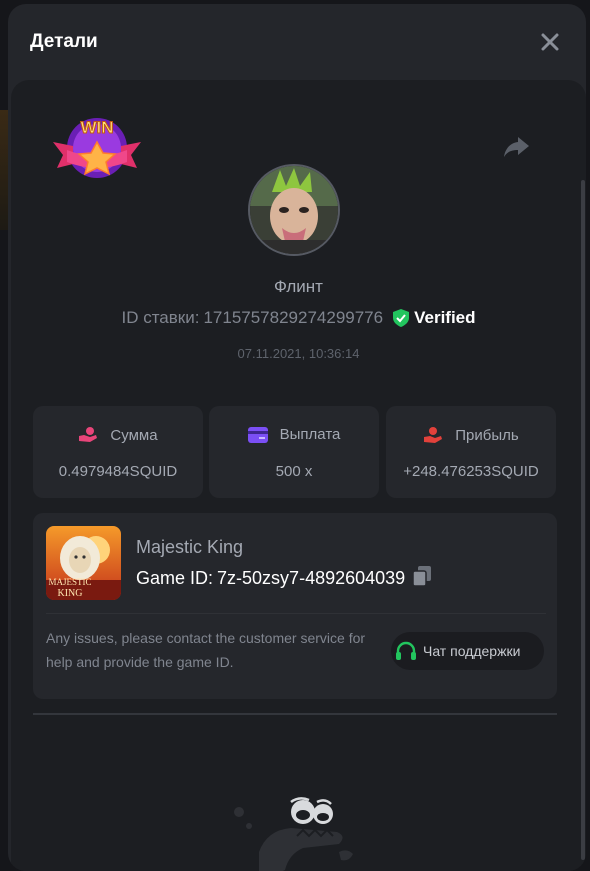 This screenshot has height=871, width=590. Describe the element at coordinates (190, 547) in the screenshot. I see `game-name: Majestic King` at that location.